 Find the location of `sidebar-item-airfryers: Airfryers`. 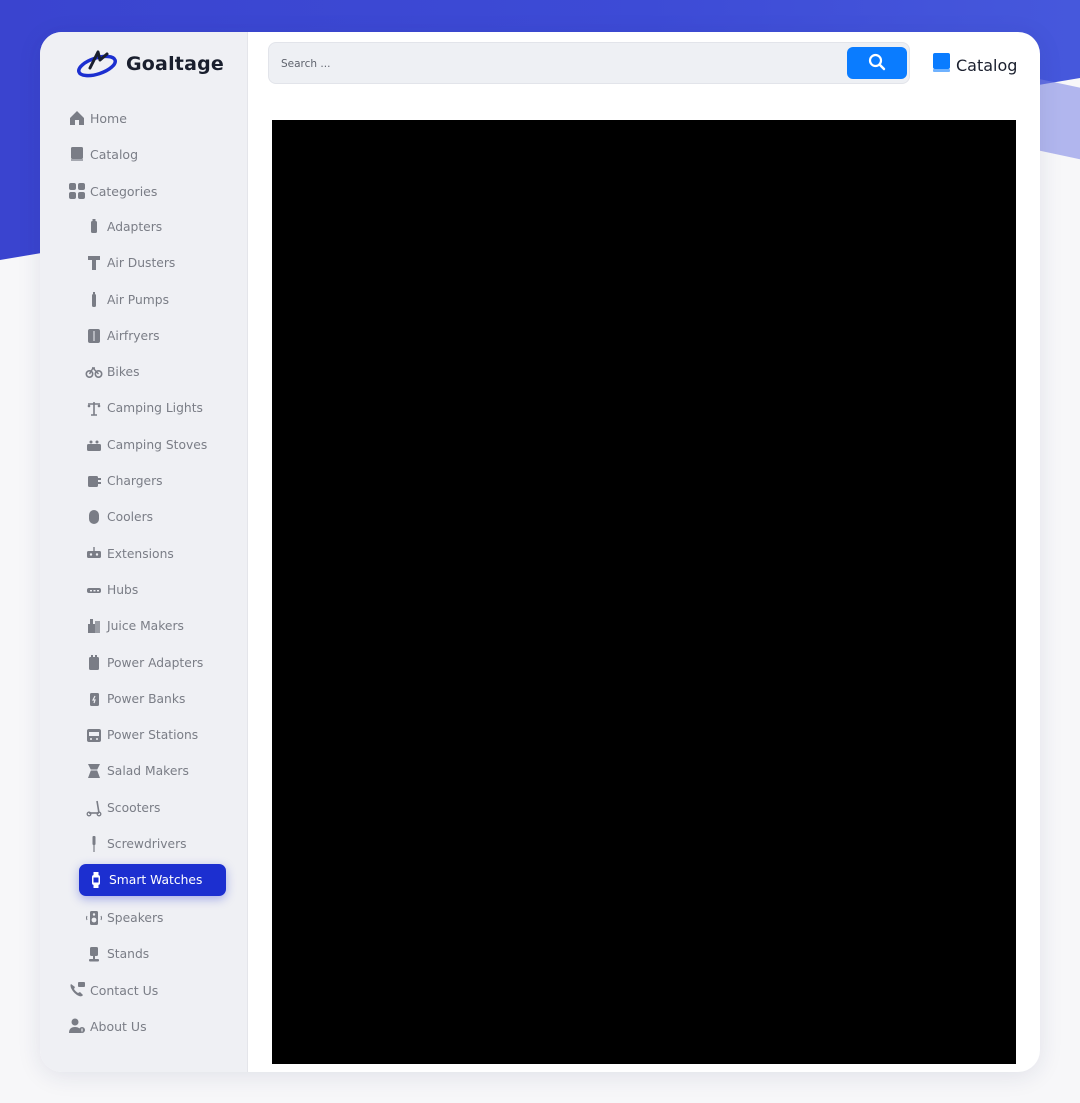

sidebar-item-airfryers: Airfryers is located at coordinates (122, 336).